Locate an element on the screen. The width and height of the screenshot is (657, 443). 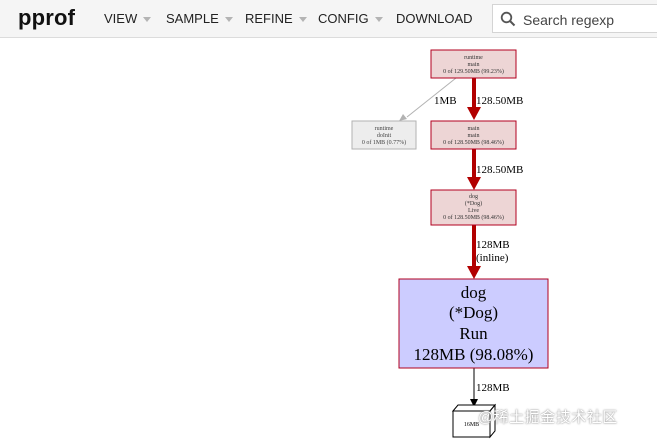
node-text: doInit is located at coordinates (384, 136).